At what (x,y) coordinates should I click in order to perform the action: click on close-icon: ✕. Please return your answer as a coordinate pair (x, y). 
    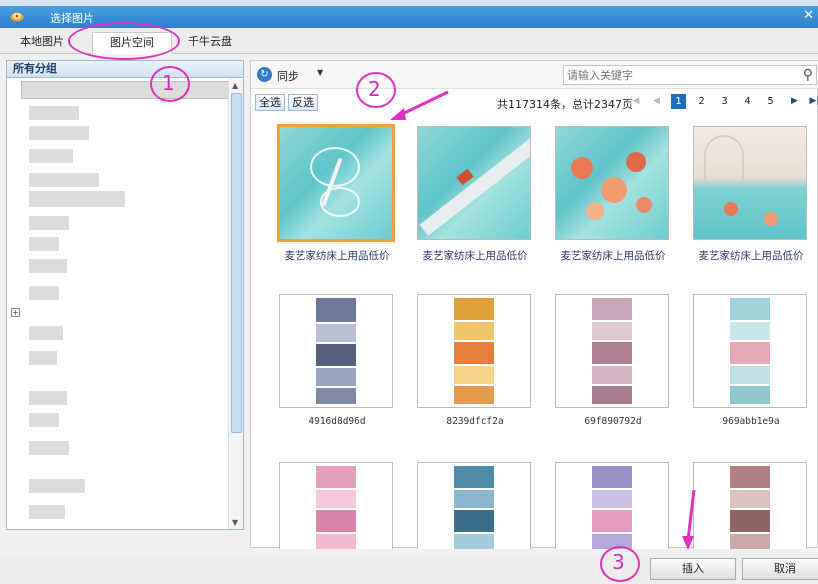
    Looking at the image, I should click on (808, 15).